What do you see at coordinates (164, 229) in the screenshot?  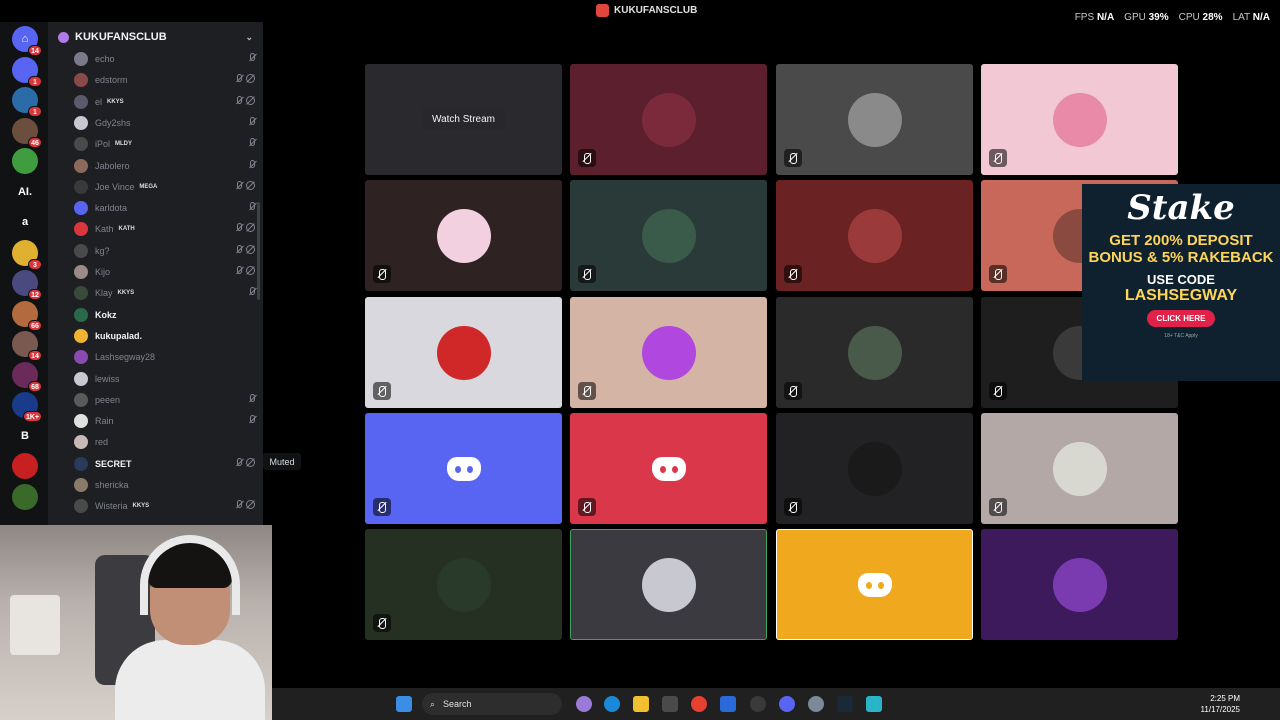 I see `member-row: Kath KATH` at bounding box center [164, 229].